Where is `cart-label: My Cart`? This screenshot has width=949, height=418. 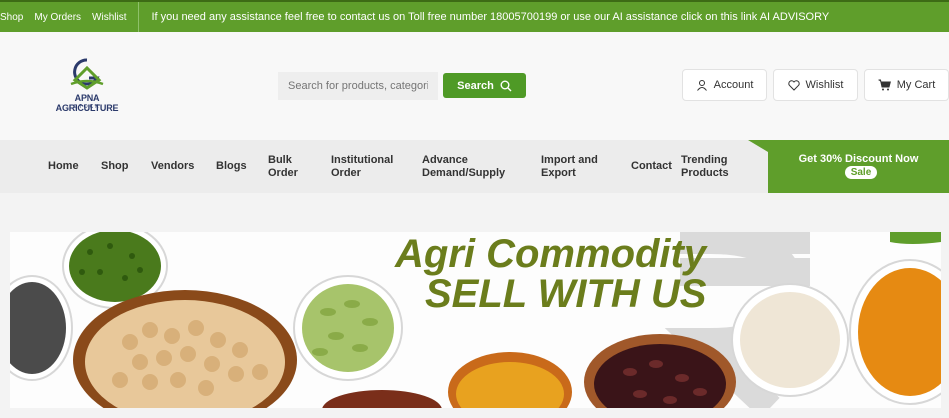 cart-label: My Cart is located at coordinates (916, 85).